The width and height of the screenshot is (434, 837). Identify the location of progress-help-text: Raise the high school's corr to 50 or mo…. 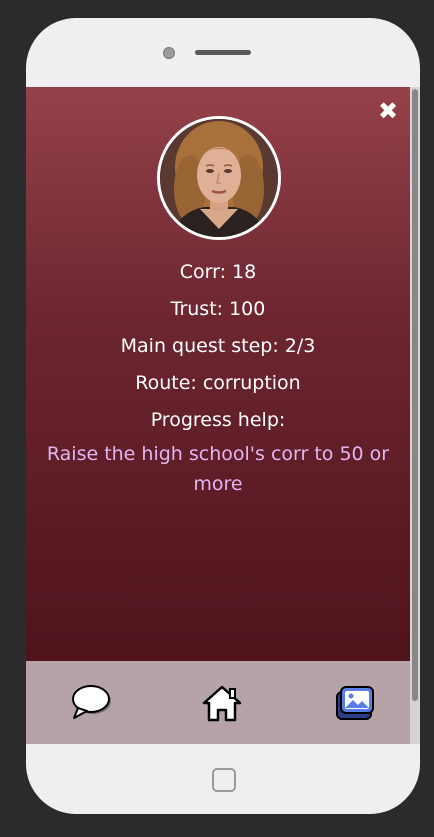
(218, 469).